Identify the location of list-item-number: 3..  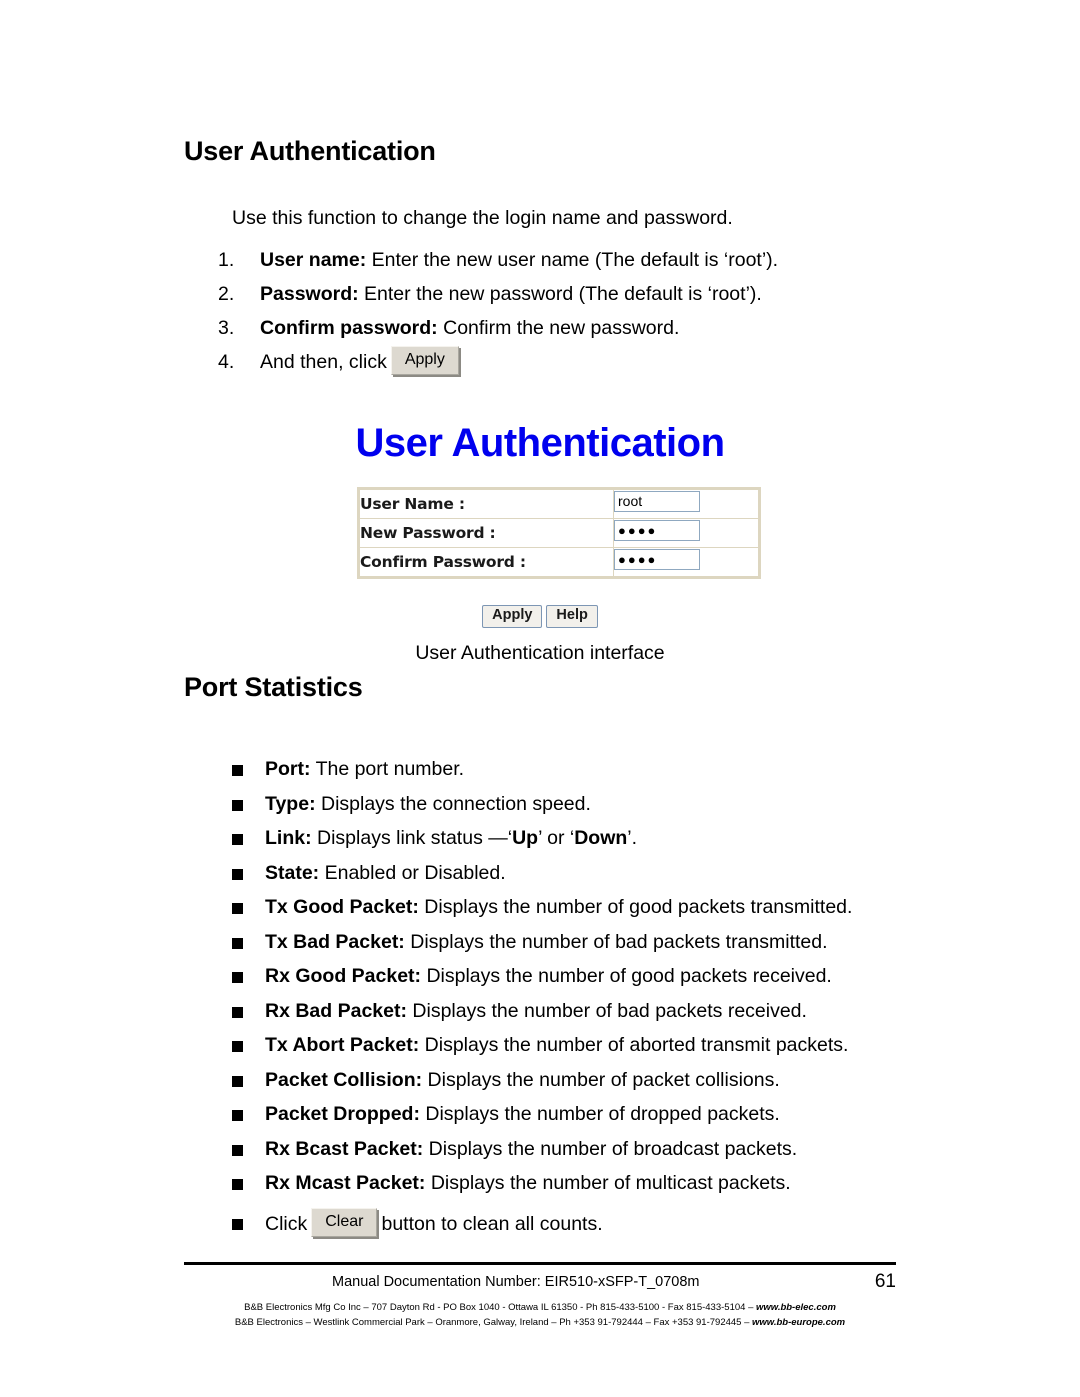
(226, 328).